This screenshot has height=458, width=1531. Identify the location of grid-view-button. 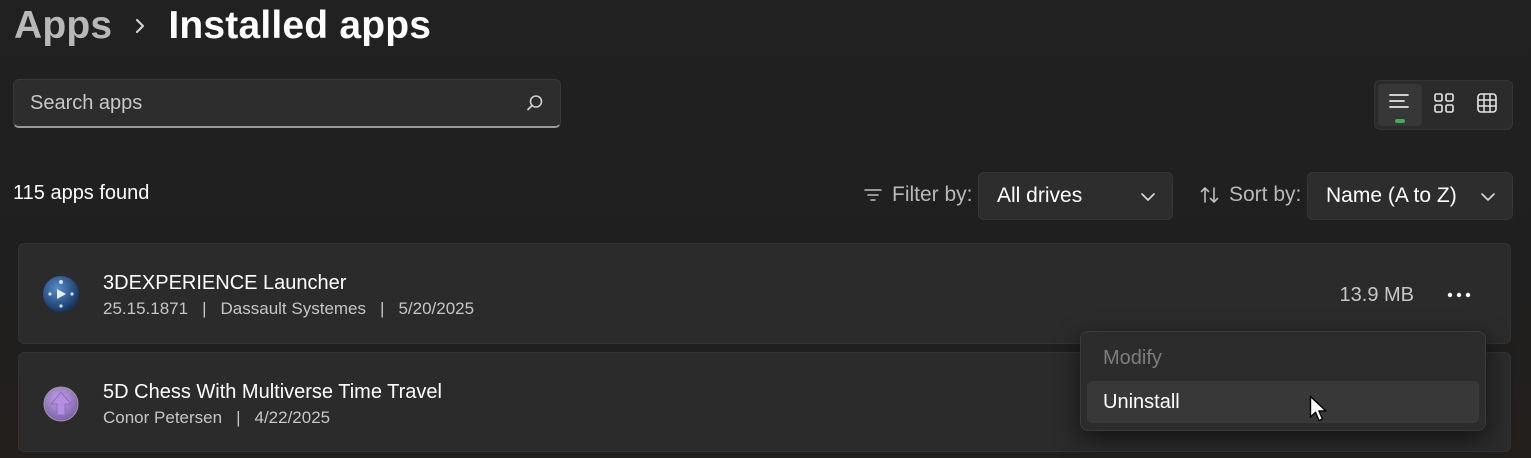
(1444, 105).